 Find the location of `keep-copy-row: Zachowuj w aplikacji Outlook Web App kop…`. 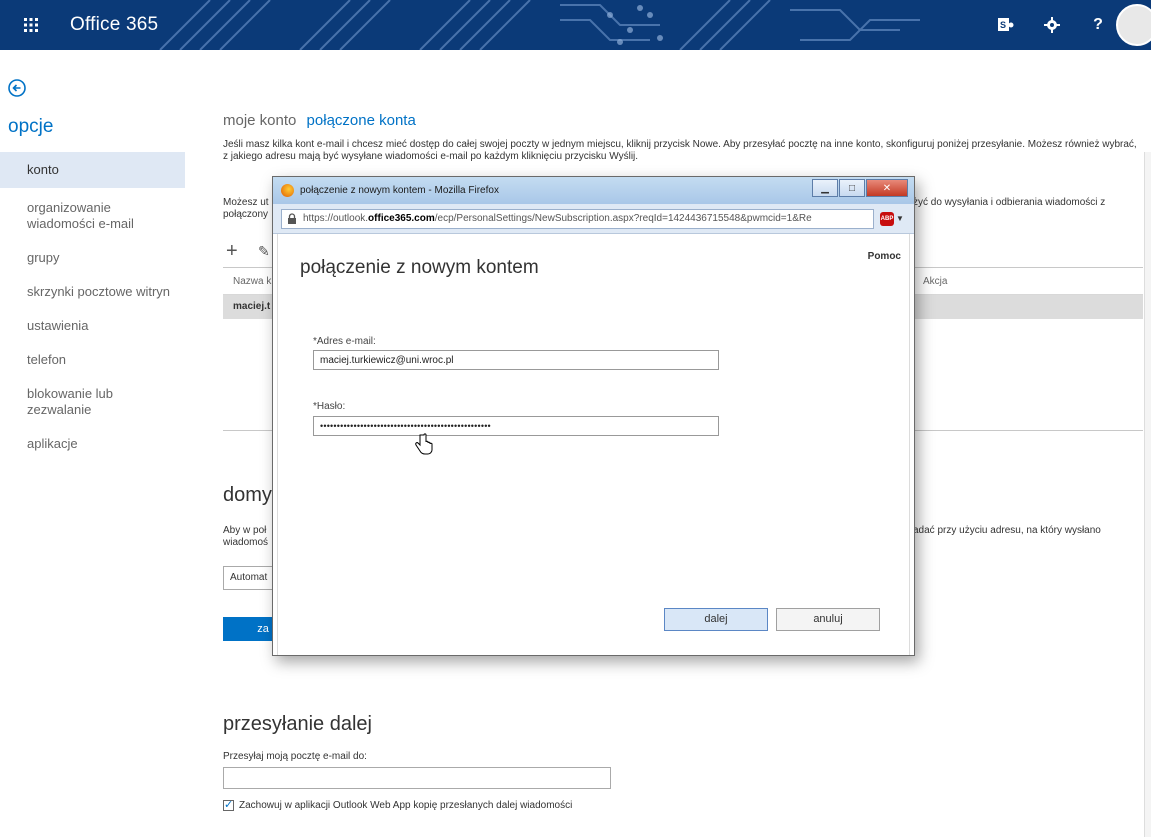

keep-copy-row: Zachowuj w aplikacji Outlook Web App kop… is located at coordinates (398, 804).